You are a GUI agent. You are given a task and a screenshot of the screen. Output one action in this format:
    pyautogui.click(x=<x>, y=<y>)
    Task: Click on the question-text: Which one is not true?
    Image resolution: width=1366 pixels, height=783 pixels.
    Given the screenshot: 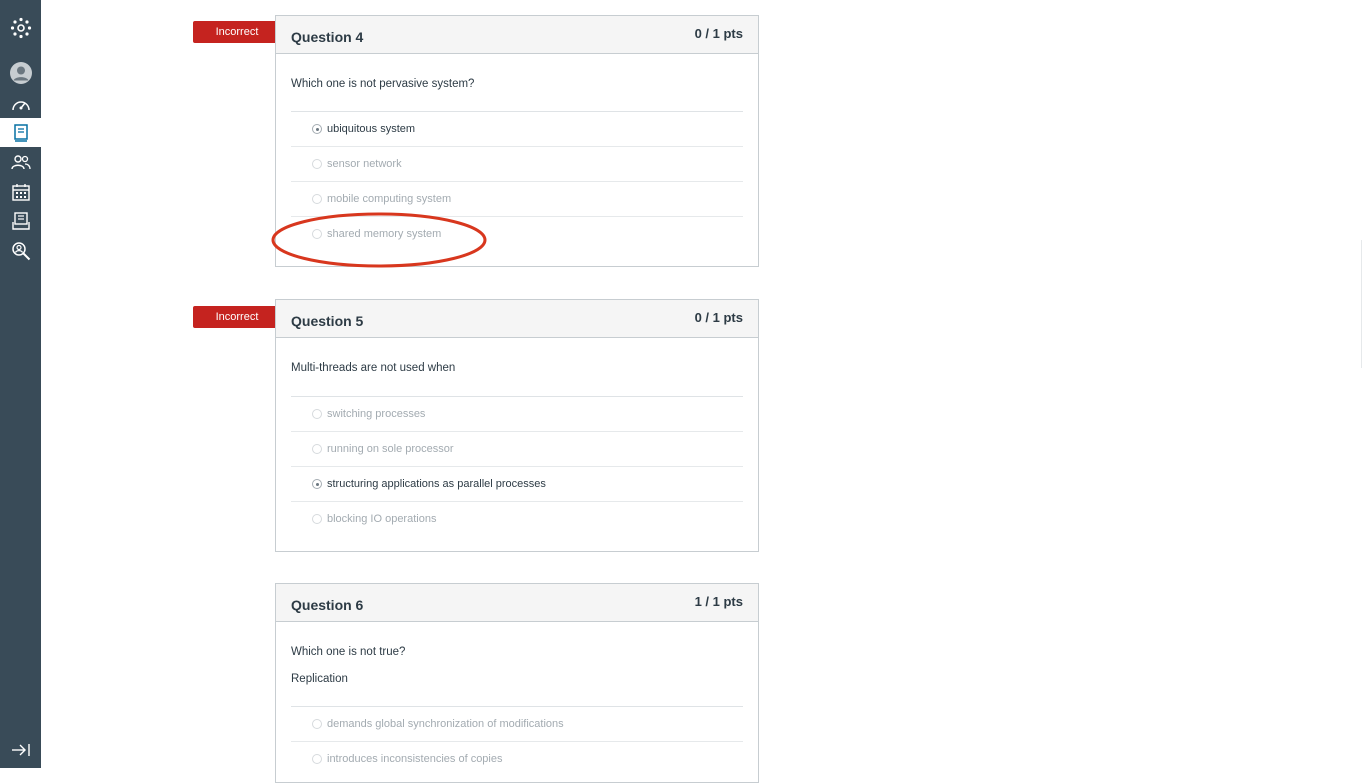 What is the action you would take?
    pyautogui.click(x=348, y=652)
    